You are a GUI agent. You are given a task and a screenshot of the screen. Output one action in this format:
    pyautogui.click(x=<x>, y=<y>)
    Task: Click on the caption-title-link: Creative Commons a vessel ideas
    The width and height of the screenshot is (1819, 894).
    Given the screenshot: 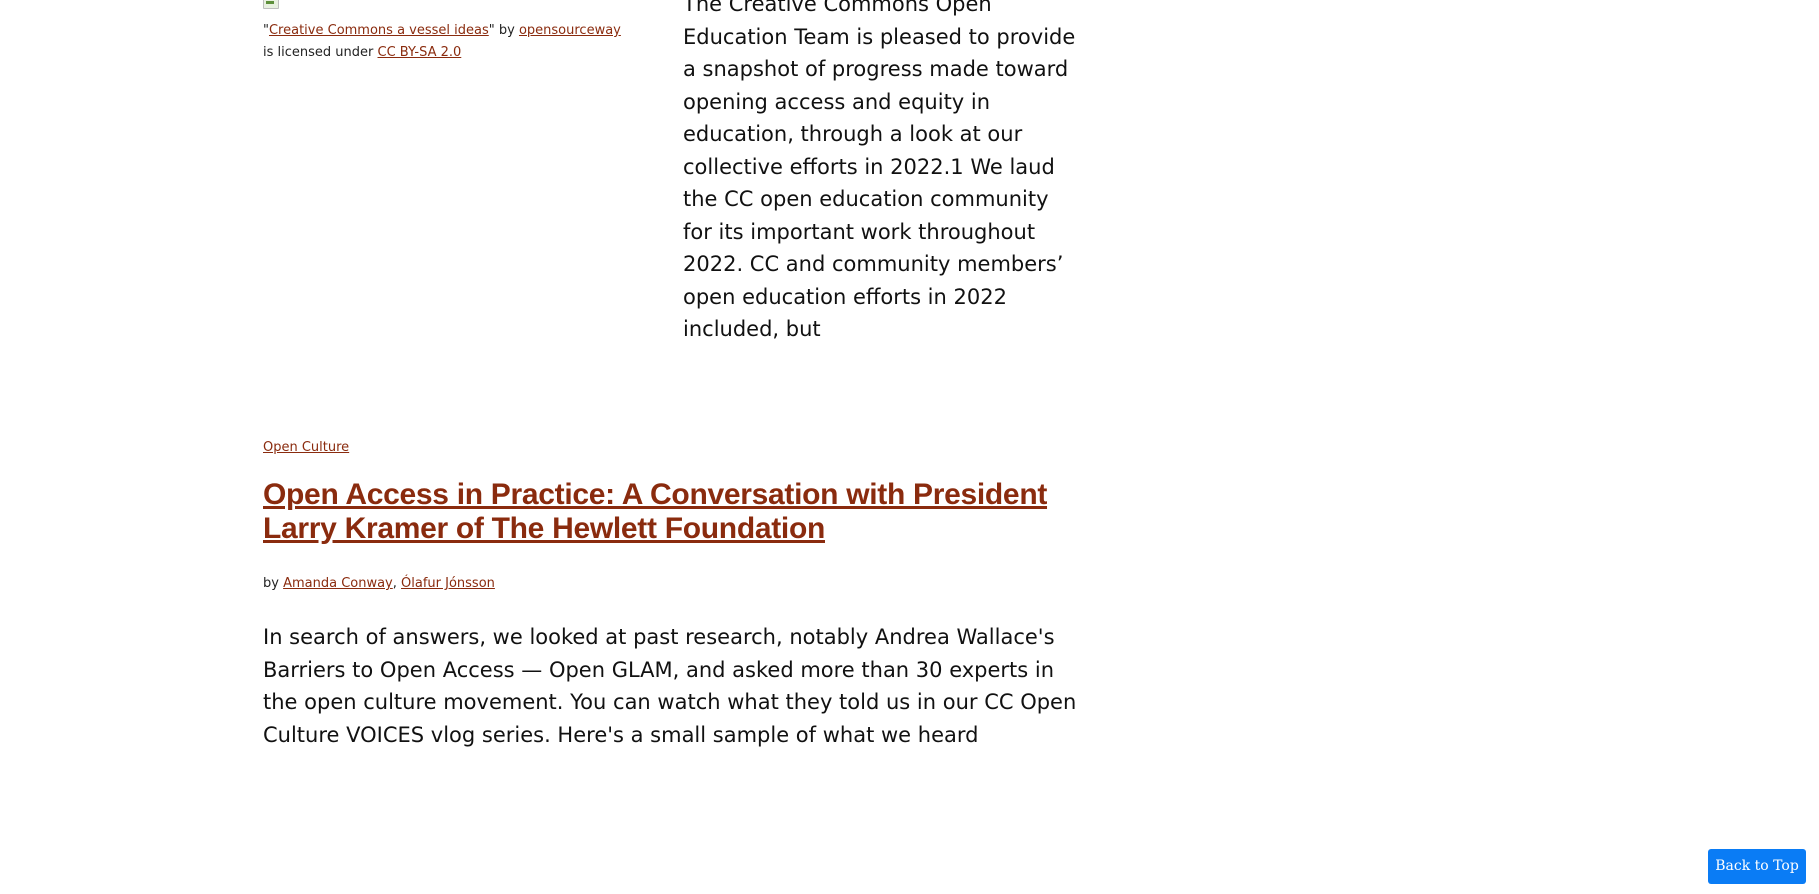 What is the action you would take?
    pyautogui.click(x=379, y=30)
    